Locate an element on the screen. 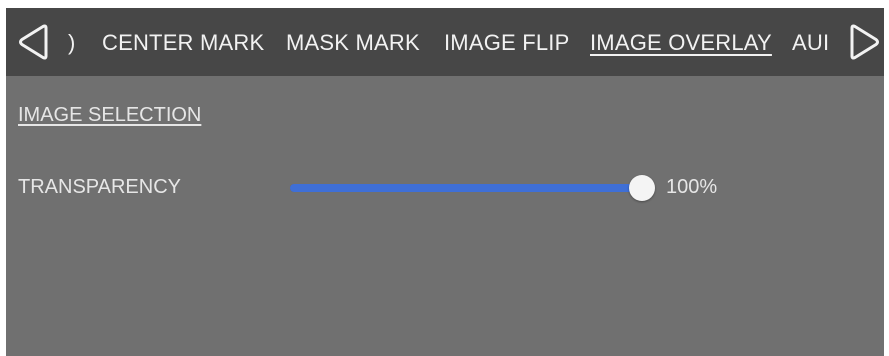 The height and width of the screenshot is (356, 889). right-arrow-icon is located at coordinates (864, 42).